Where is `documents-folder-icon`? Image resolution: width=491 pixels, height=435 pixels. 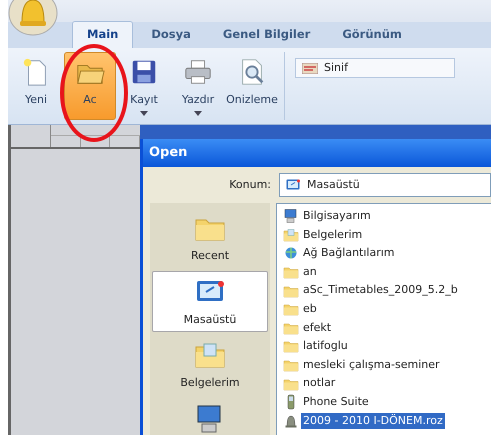 documents-folder-icon is located at coordinates (291, 234).